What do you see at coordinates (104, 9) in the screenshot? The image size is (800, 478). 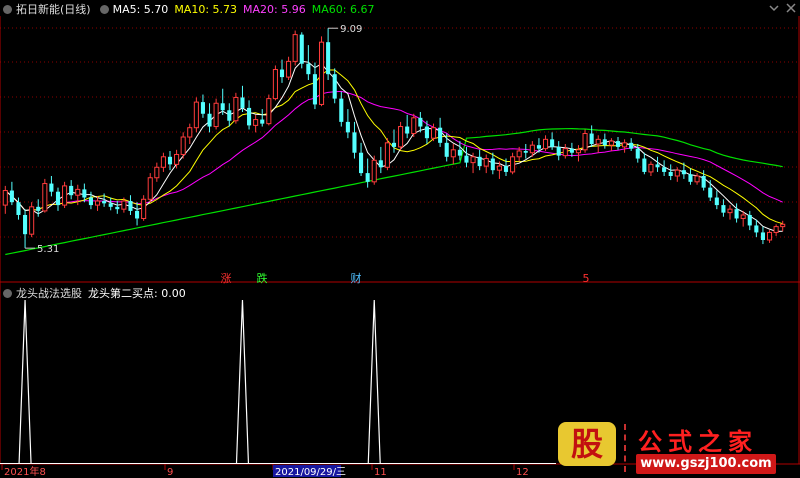 I see `toggle-circle-icon` at bounding box center [104, 9].